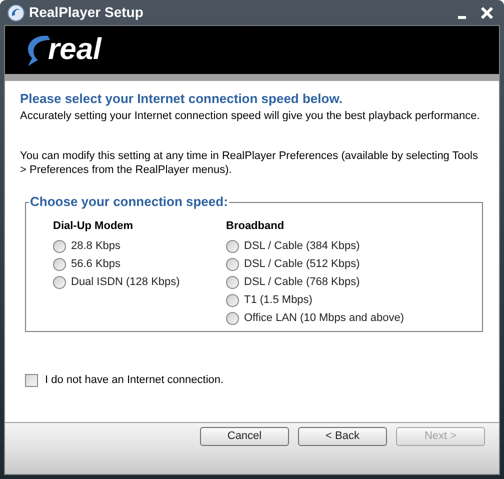 The image size is (504, 479). What do you see at coordinates (302, 264) in the screenshot?
I see `radio-label: DSL / Cable (512 Kbps)` at bounding box center [302, 264].